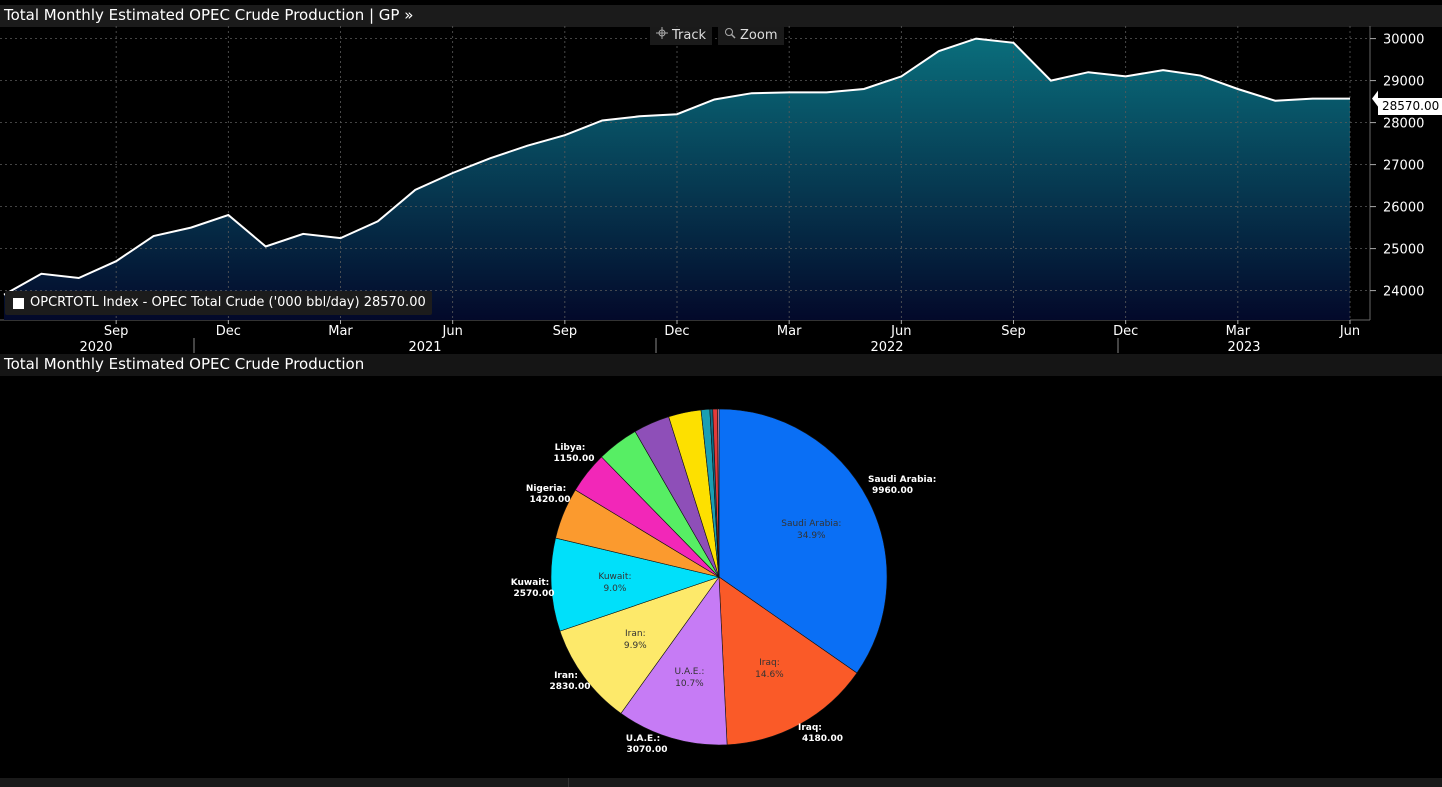 The height and width of the screenshot is (787, 1442). I want to click on track-button: Track, so click(681, 36).